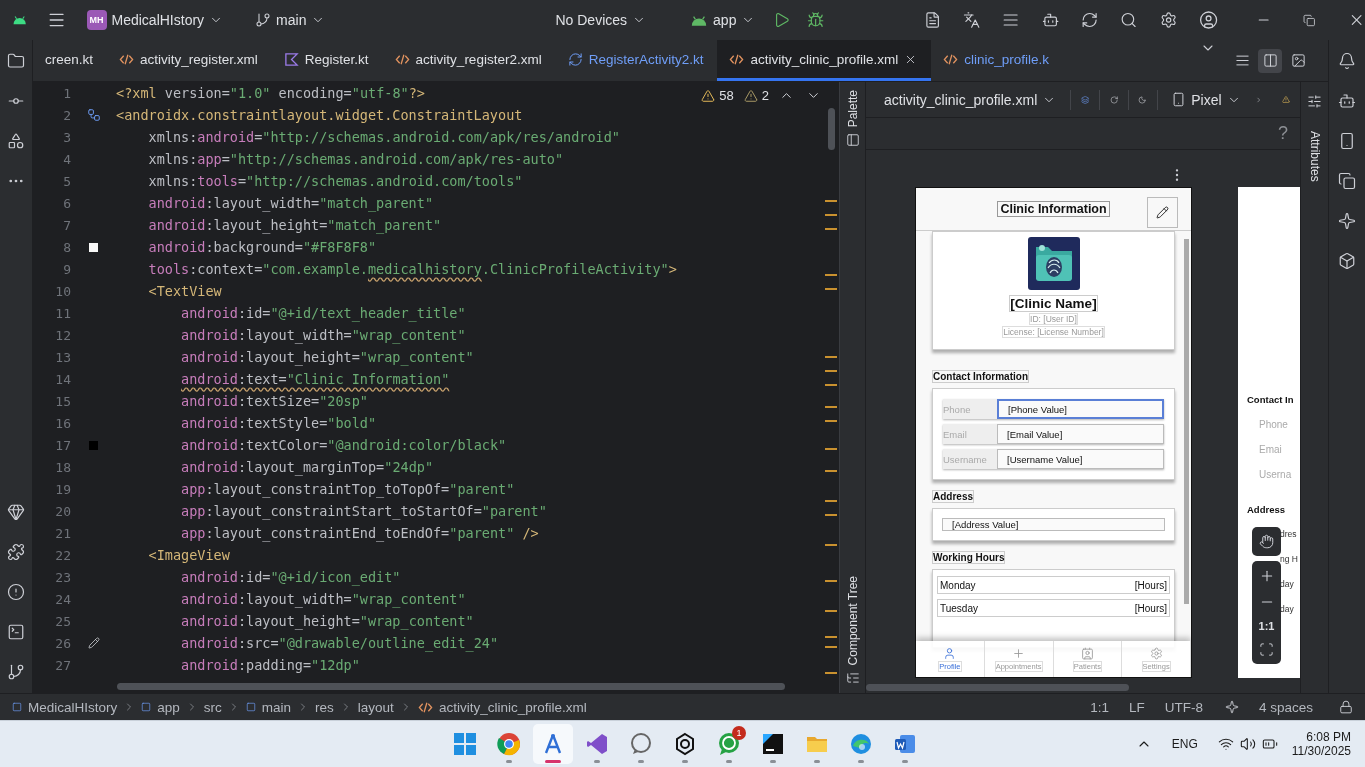  What do you see at coordinates (575, 59) in the screenshot?
I see `class-file-icon` at bounding box center [575, 59].